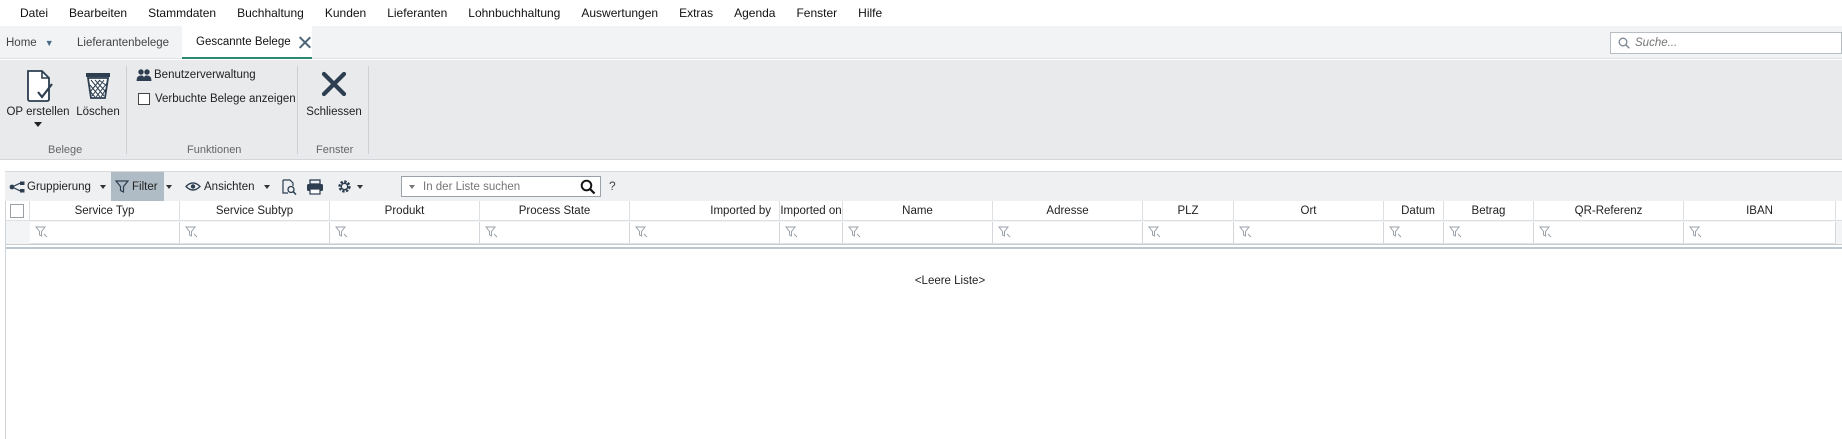  I want to click on loeschen-button: Löschen, so click(98, 93).